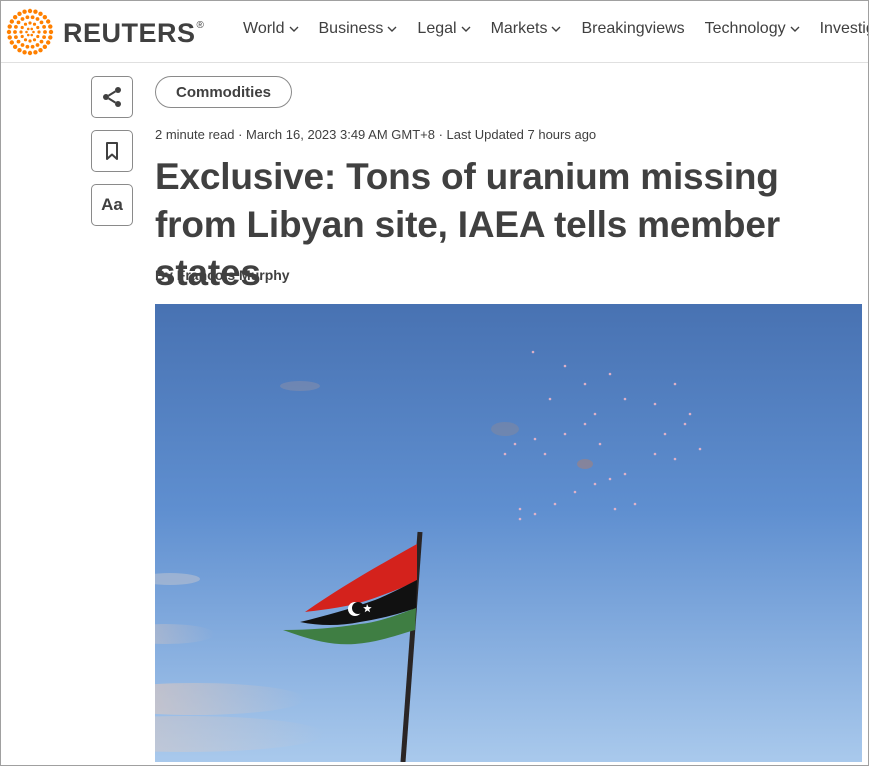 The image size is (869, 766). I want to click on nav-item-breakingviews: Breakingviews, so click(632, 29).